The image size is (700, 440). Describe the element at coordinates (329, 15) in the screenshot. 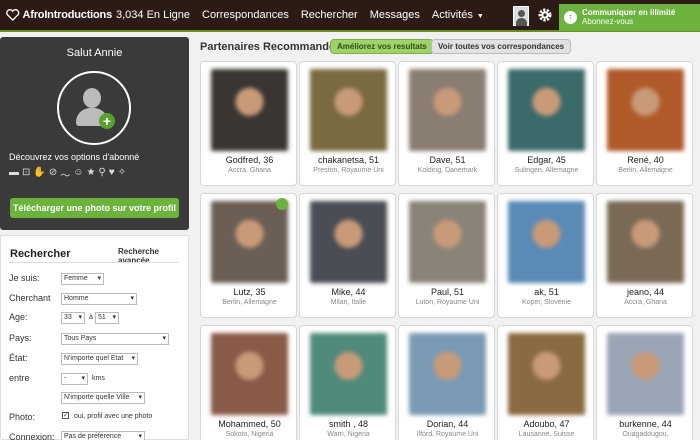

I see `nav-search: Rechercher` at that location.